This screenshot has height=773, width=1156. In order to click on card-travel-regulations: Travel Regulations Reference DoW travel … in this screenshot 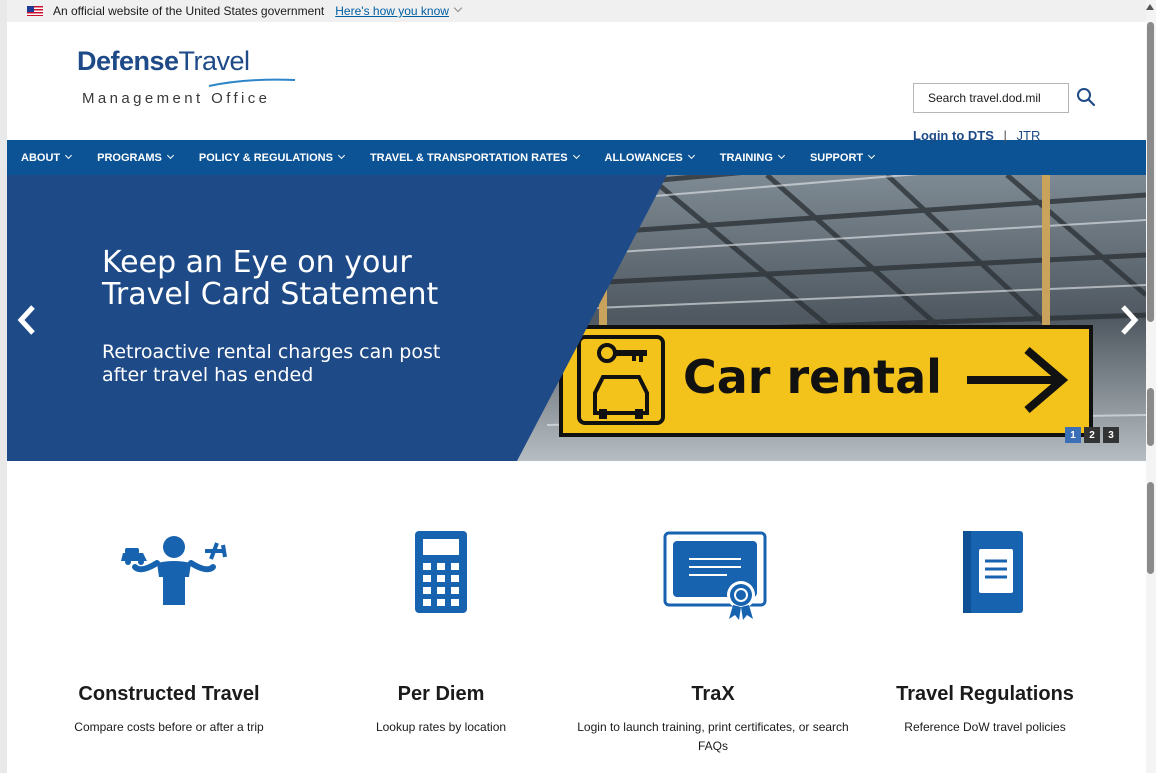, I will do `click(985, 611)`.